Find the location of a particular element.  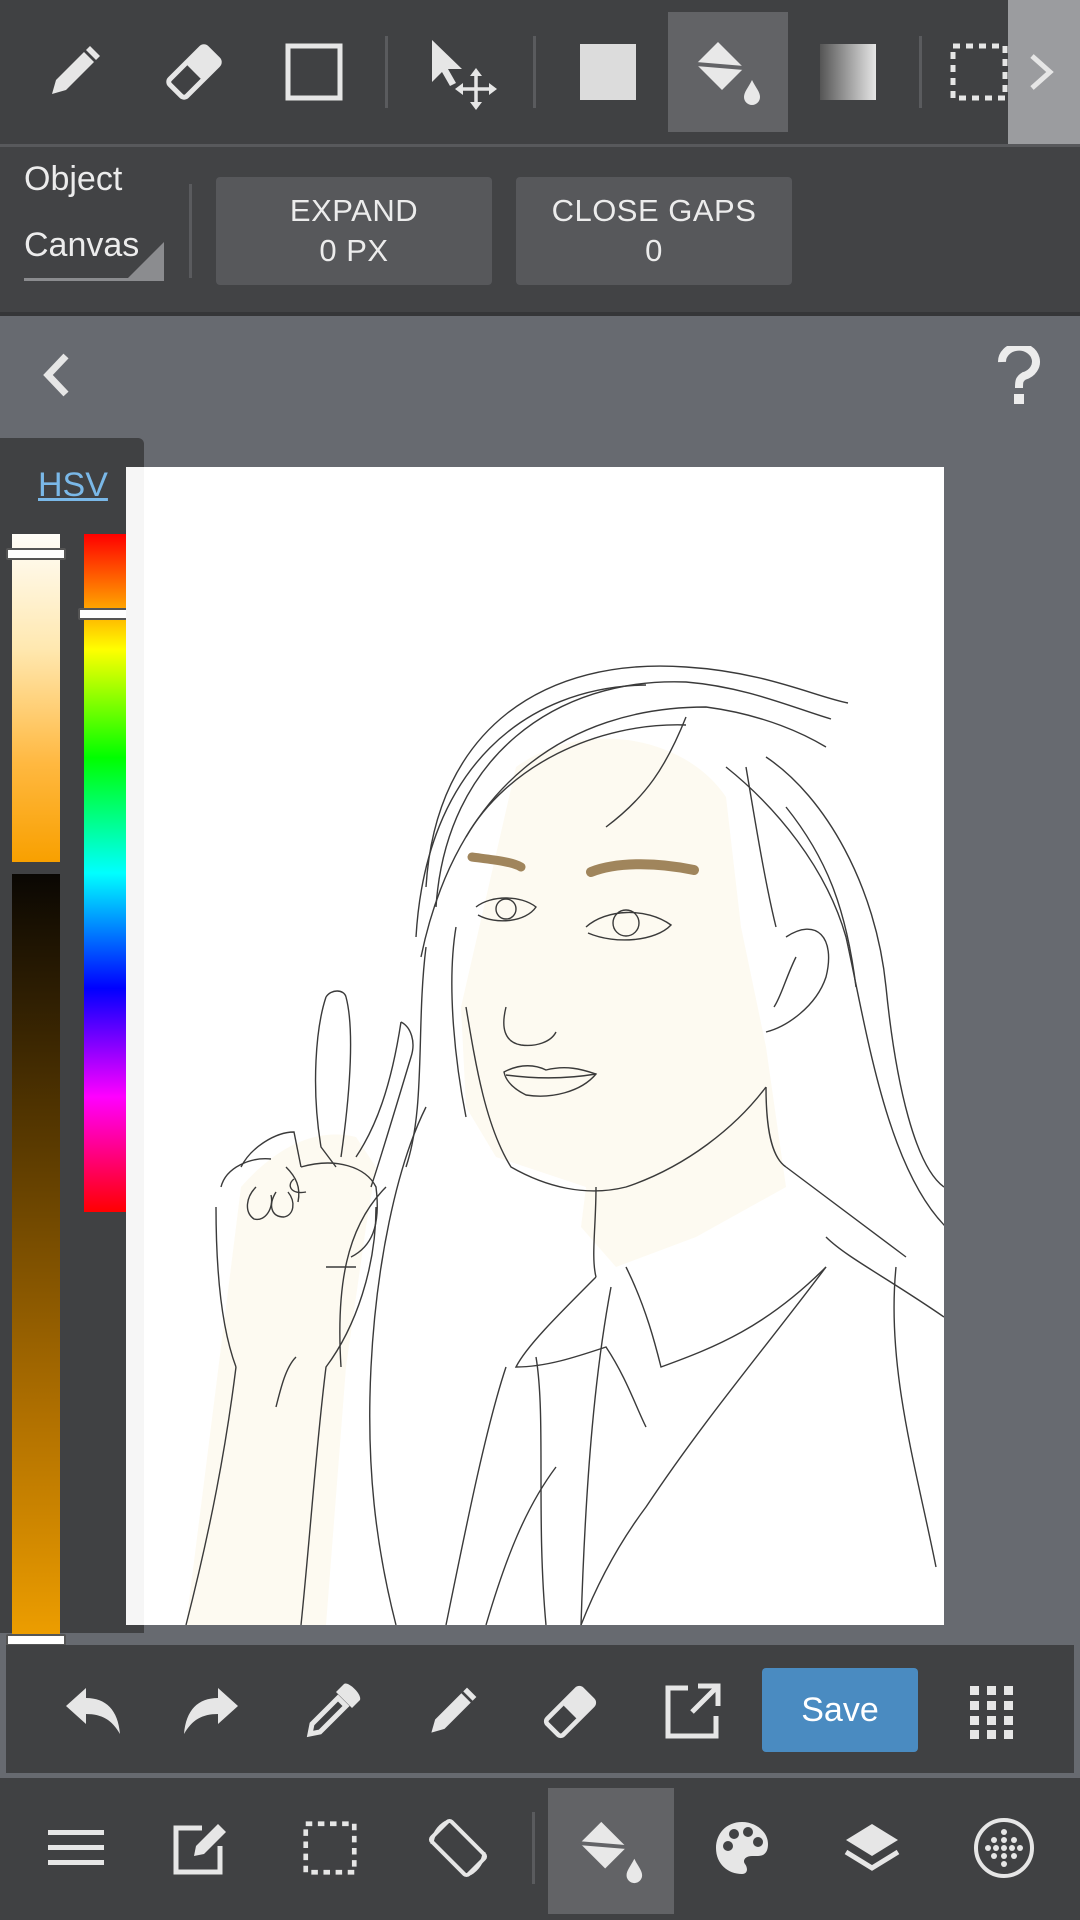

rotate-canvas-button is located at coordinates (458, 1848).